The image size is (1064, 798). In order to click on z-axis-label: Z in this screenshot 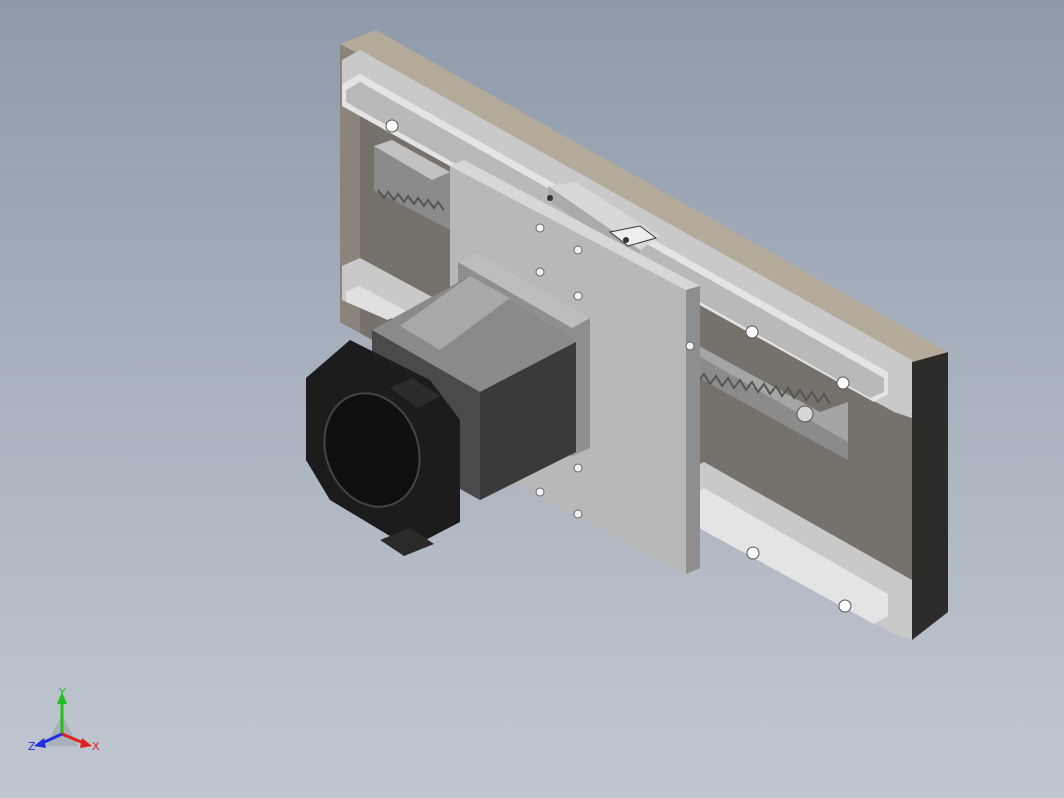, I will do `click(32, 746)`.